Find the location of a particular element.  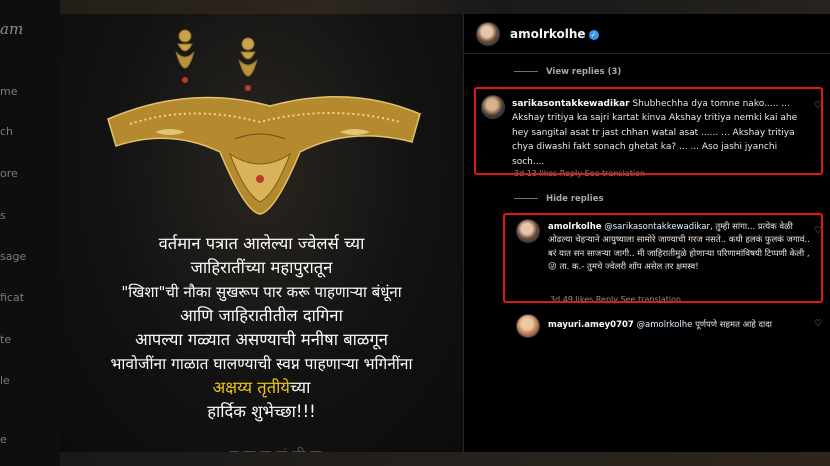

sidebar: am me ch ore s sage ficat te le e is located at coordinates (30, 233).